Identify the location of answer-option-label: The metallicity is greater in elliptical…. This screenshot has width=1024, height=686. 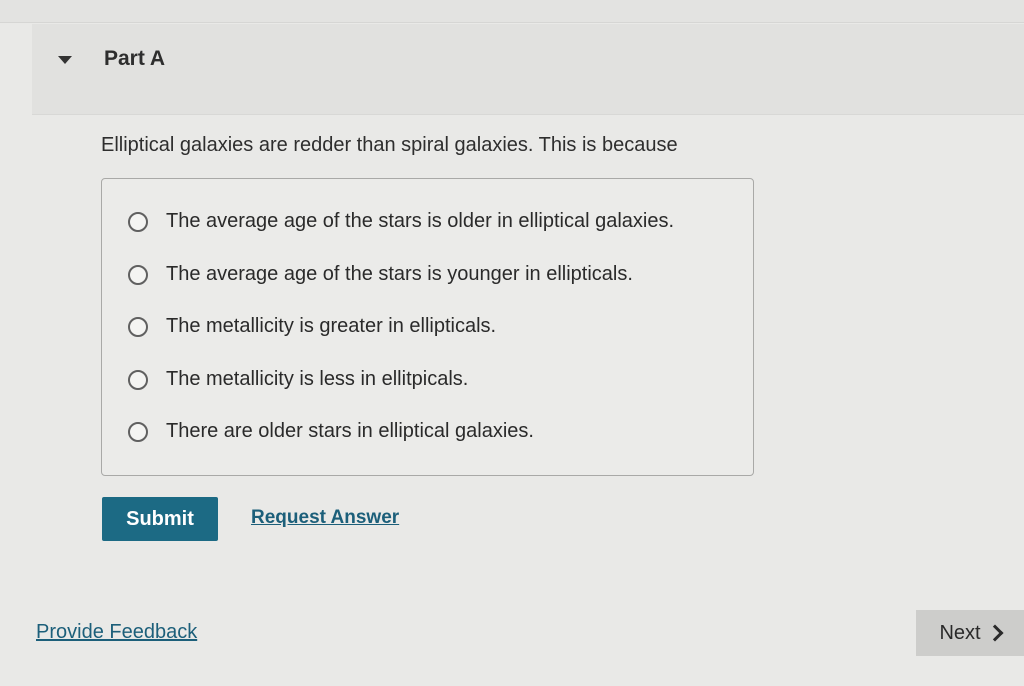
(331, 326).